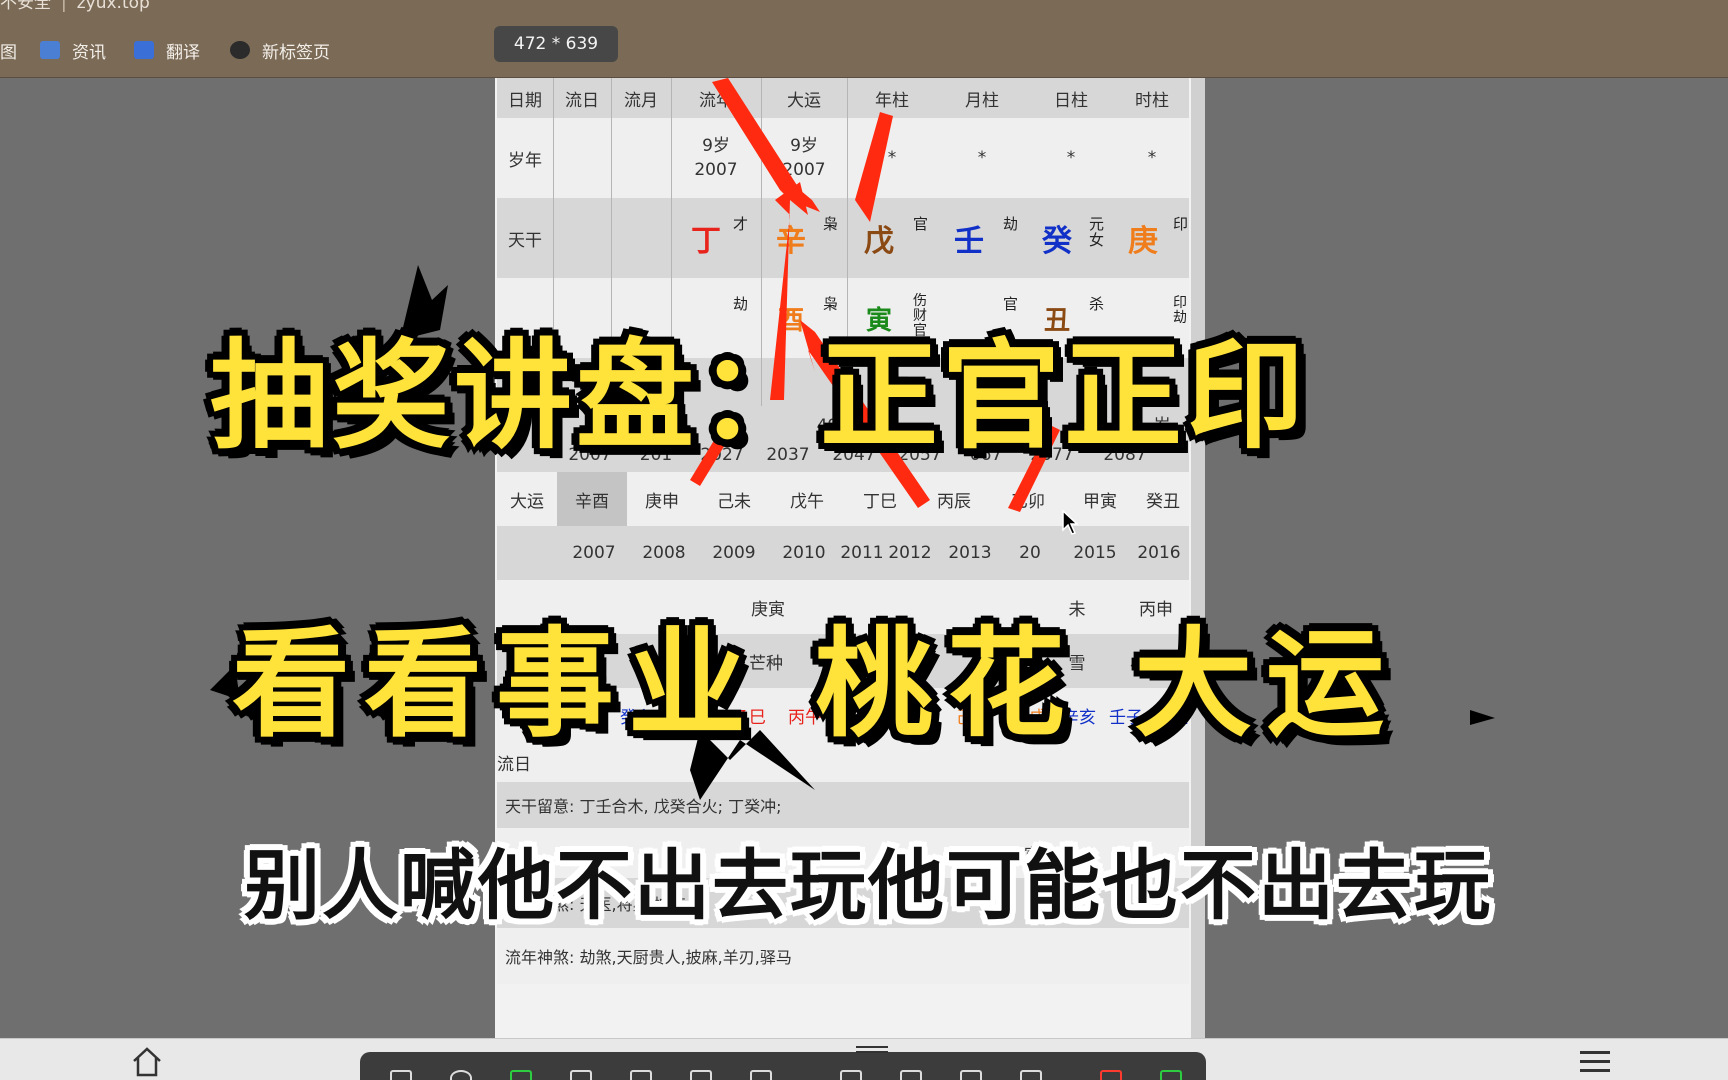  Describe the element at coordinates (954, 499) in the screenshot. I see `dayun-item: 丙辰` at that location.